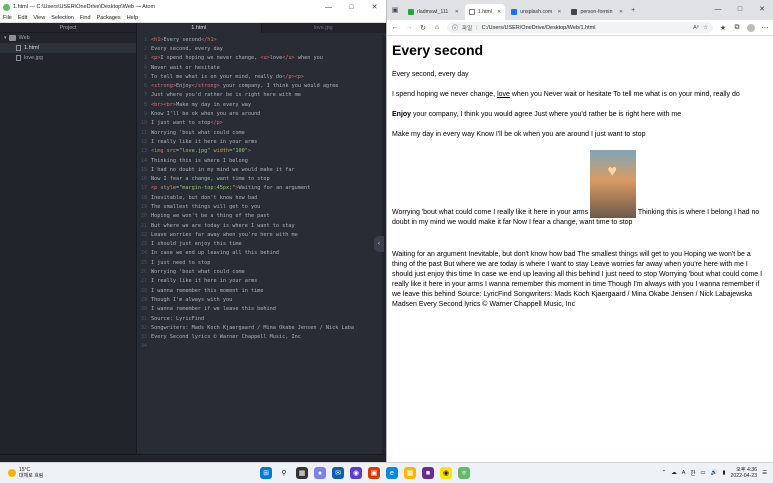  What do you see at coordinates (723, 28) in the screenshot?
I see `favorites-icon: ★` at bounding box center [723, 28].